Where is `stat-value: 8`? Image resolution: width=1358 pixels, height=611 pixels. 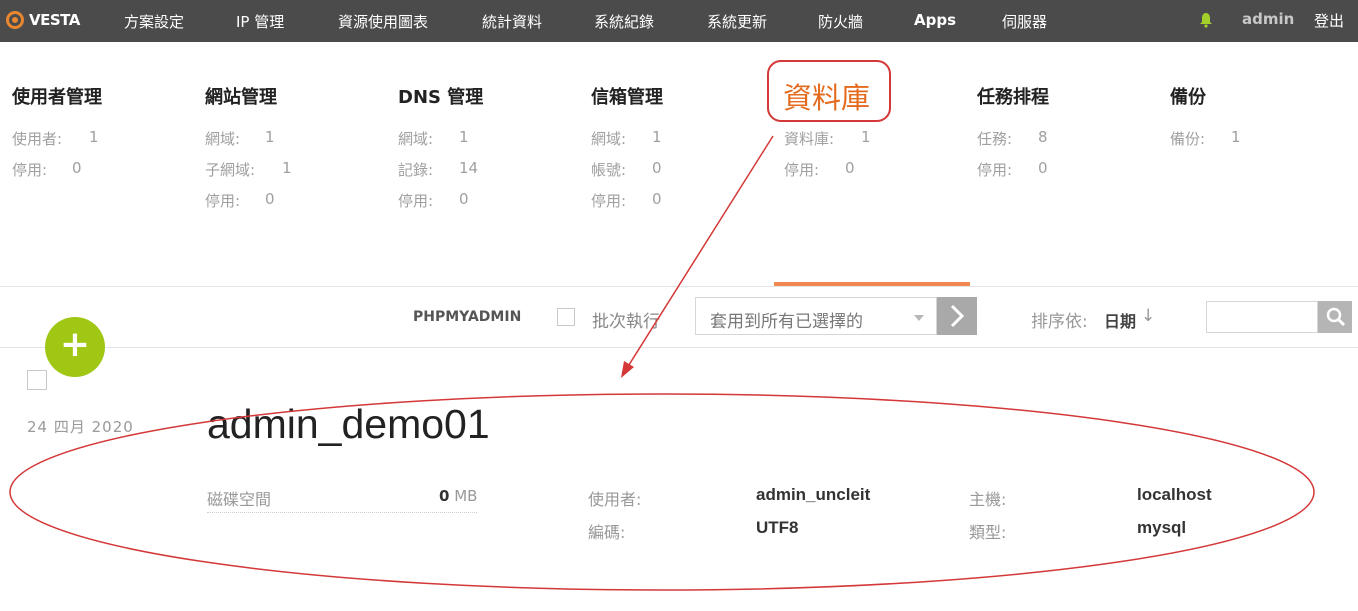 stat-value: 8 is located at coordinates (1043, 137).